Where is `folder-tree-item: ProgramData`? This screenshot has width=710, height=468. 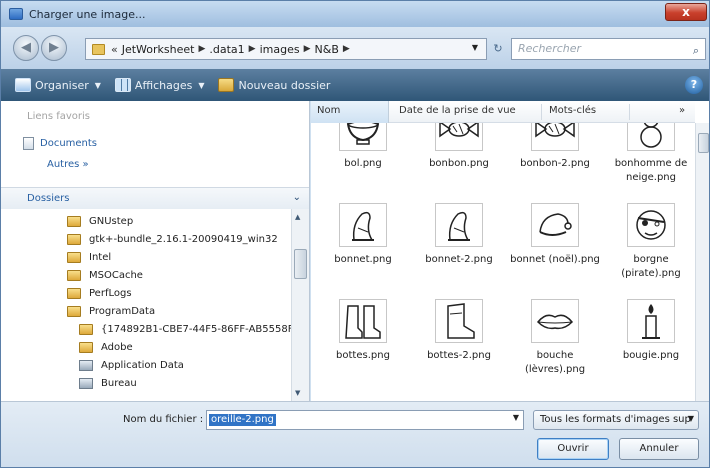
folder-tree-item: ProgramData is located at coordinates (111, 311).